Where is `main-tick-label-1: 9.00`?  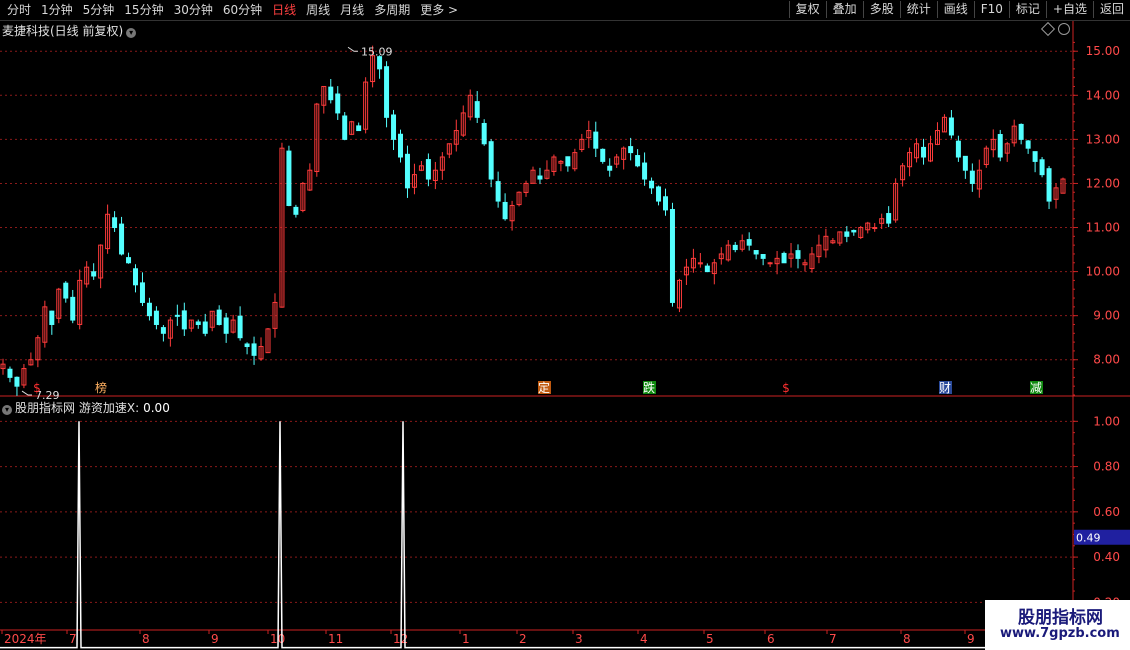 main-tick-label-1: 9.00 is located at coordinates (1106, 316).